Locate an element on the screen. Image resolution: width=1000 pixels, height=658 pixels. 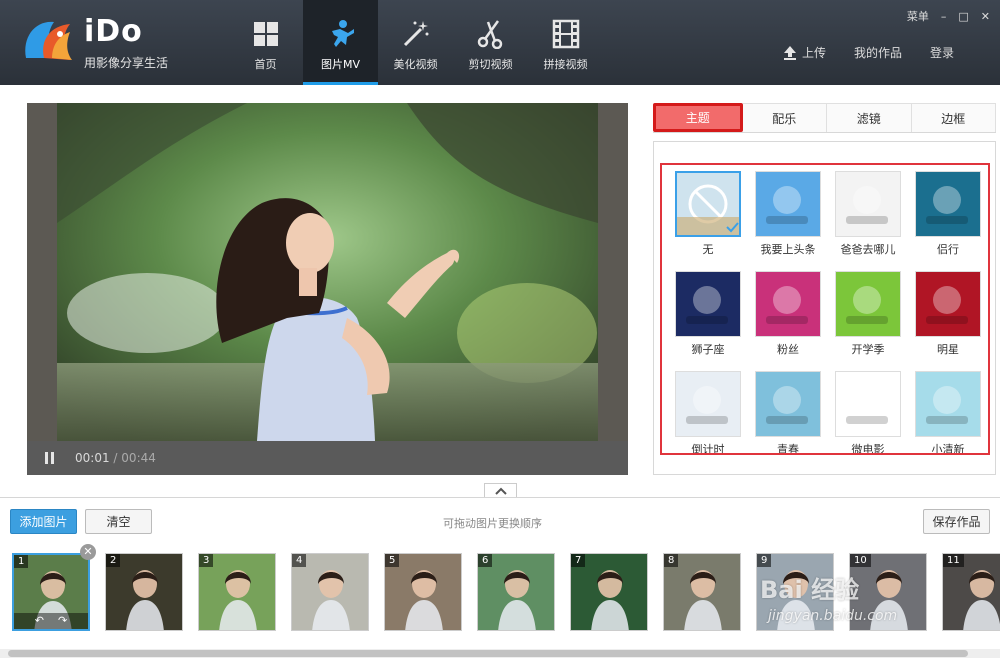
nav-label: 拼接视频 is located at coordinates (565, 64).